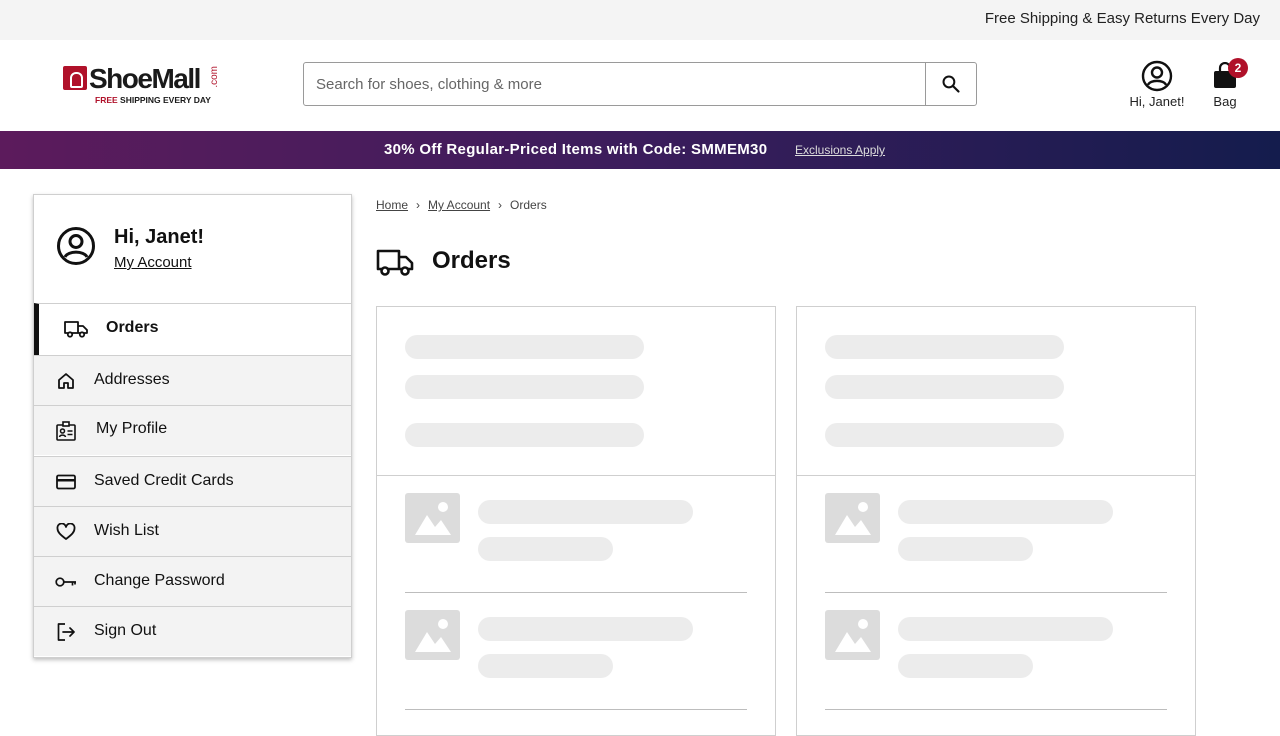 This screenshot has width=1280, height=736. What do you see at coordinates (1226, 85) in the screenshot?
I see `bag-button: 2 Bag` at bounding box center [1226, 85].